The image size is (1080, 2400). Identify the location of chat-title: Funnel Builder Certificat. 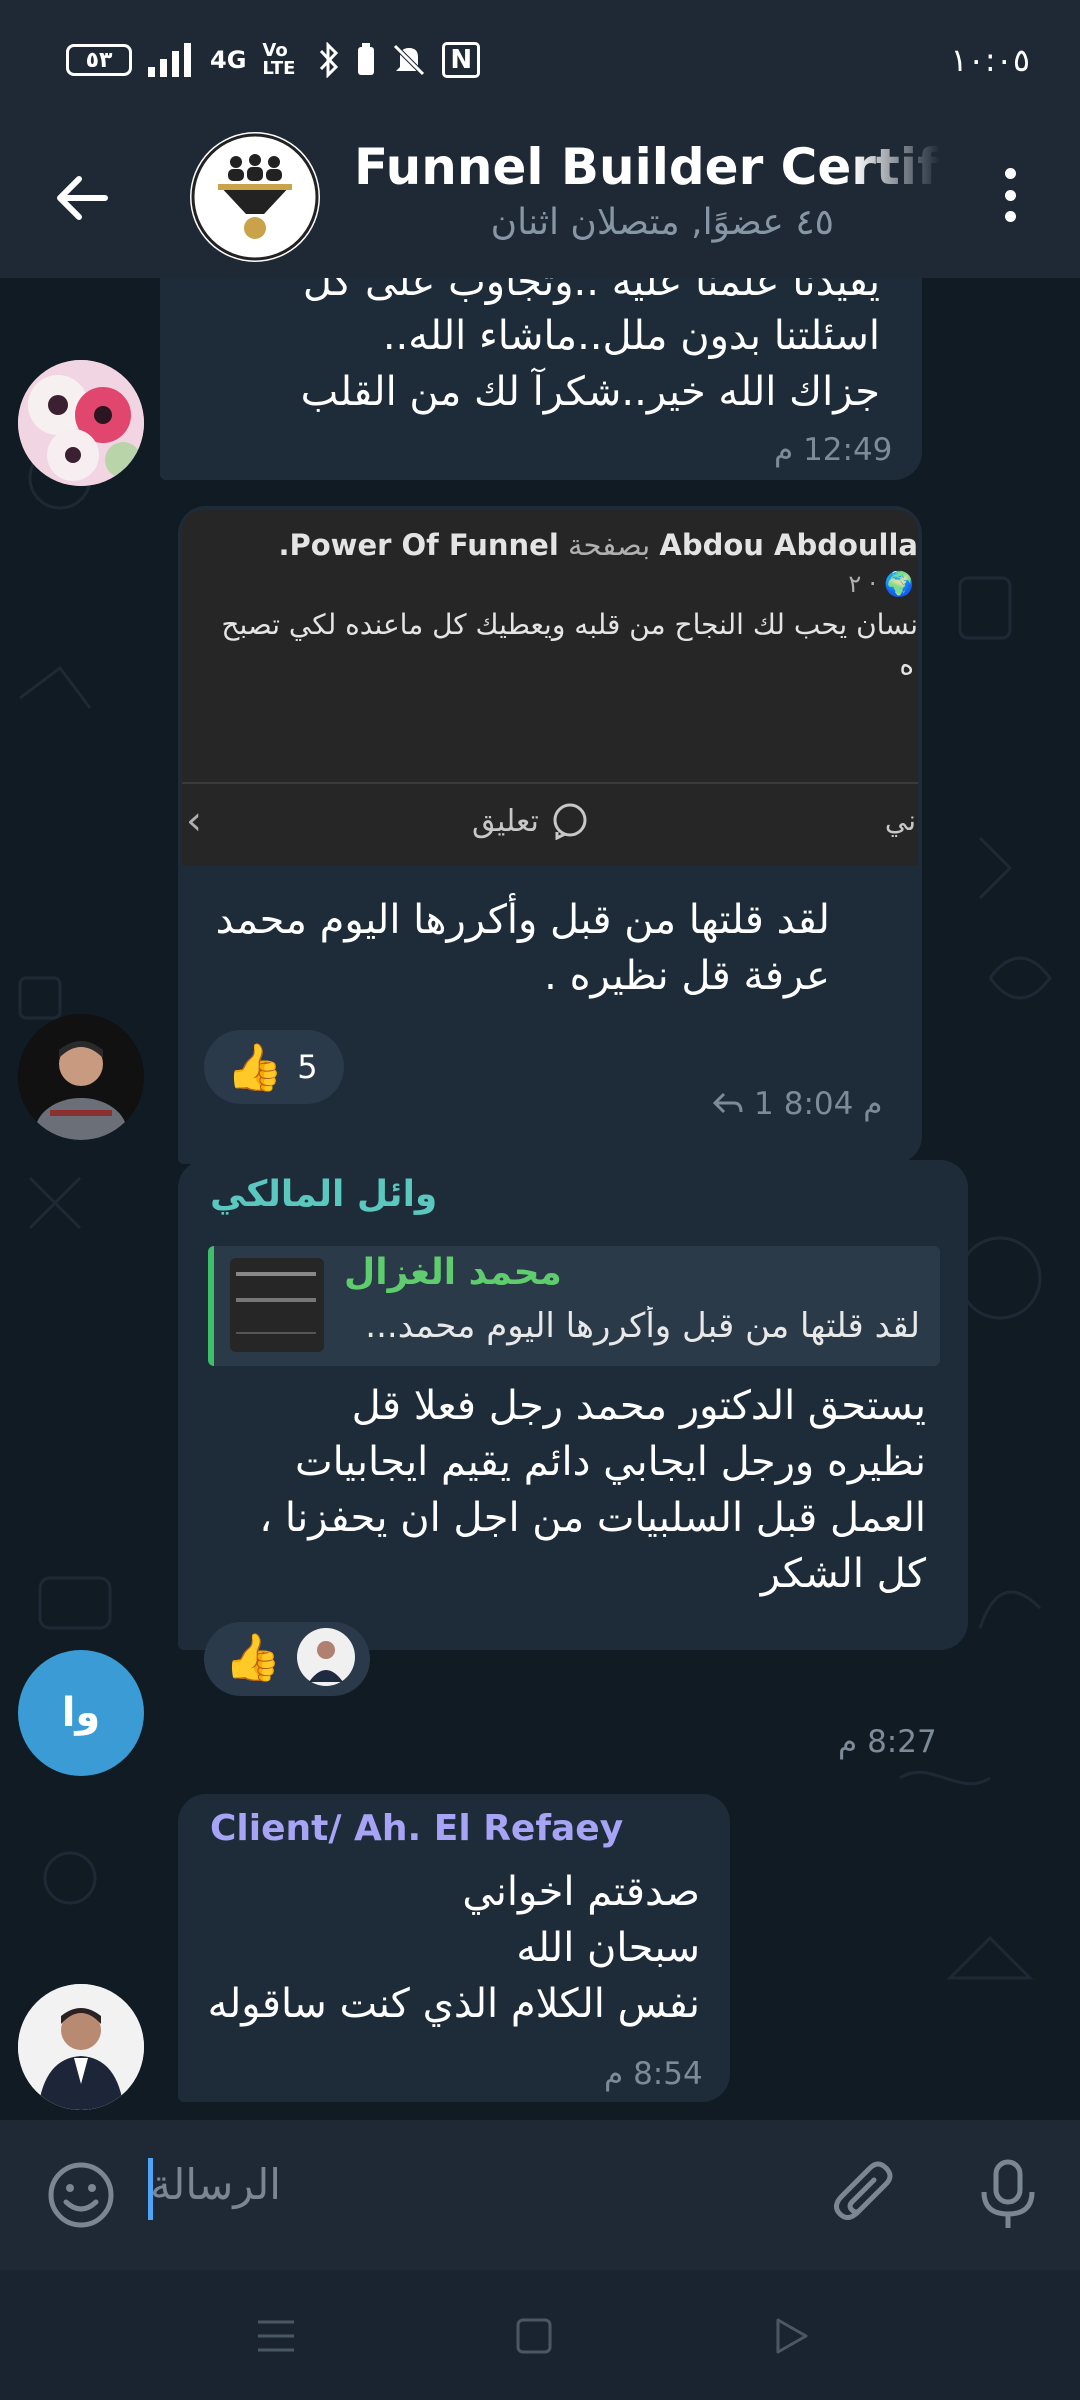
(647, 167).